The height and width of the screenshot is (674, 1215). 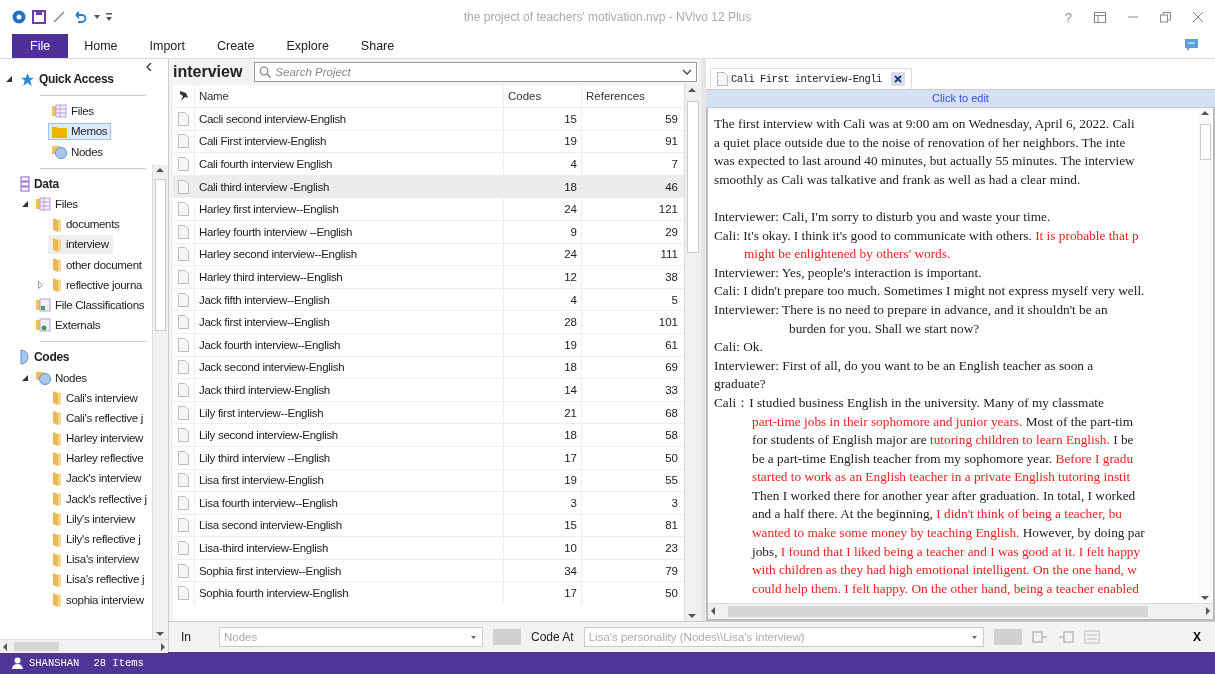 I want to click on customize-icon, so click(x=109, y=17).